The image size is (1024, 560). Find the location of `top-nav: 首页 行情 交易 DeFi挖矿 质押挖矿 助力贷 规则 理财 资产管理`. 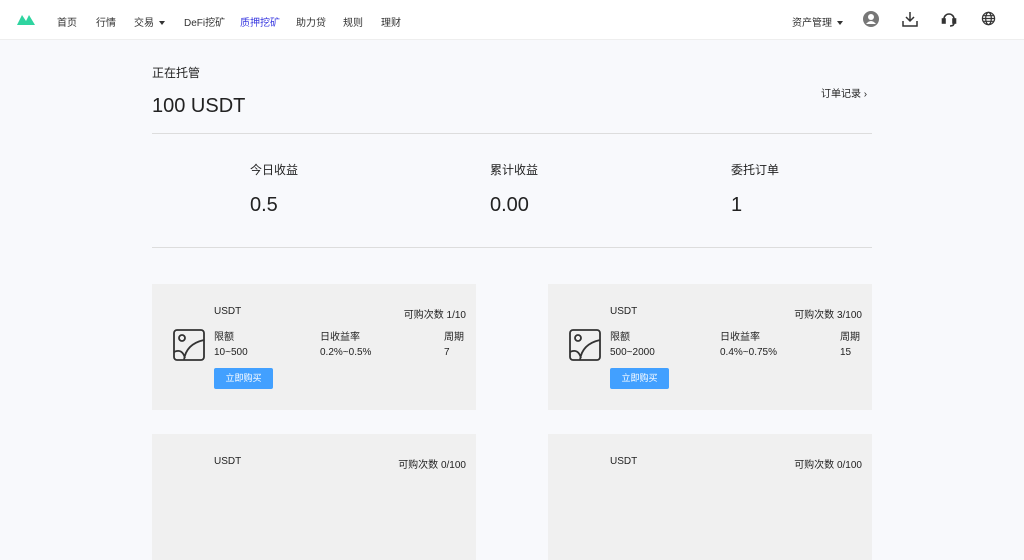

top-nav: 首页 行情 交易 DeFi挖矿 质押挖矿 助力贷 规则 理财 资产管理 is located at coordinates (512, 20).